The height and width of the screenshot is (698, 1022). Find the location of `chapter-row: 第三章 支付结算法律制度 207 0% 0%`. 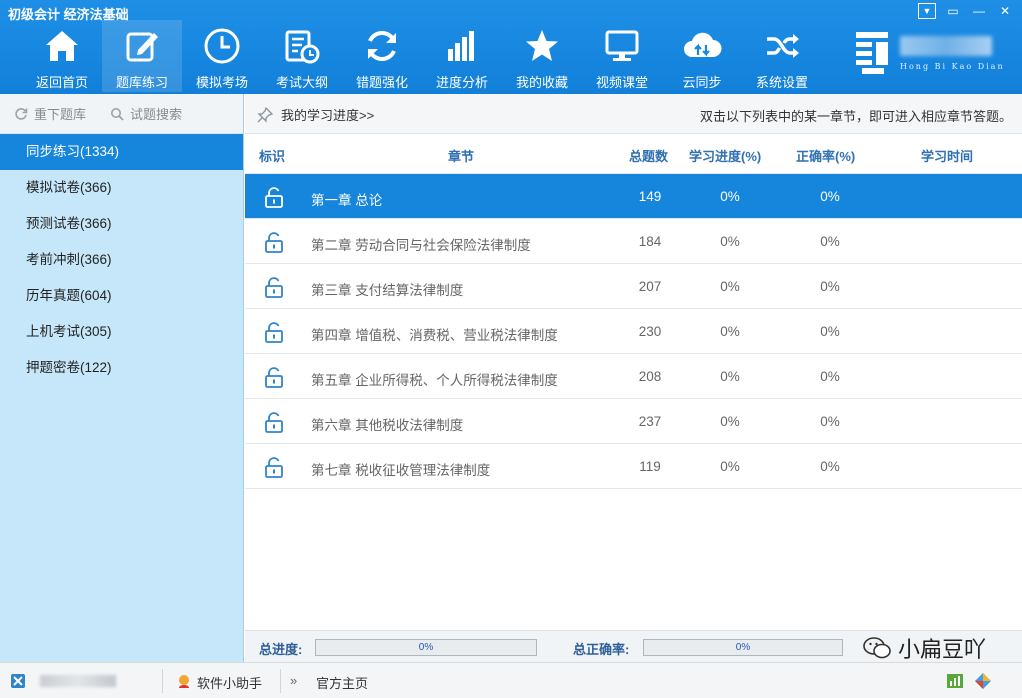

chapter-row: 第三章 支付结算法律制度 207 0% 0% is located at coordinates (633, 286).